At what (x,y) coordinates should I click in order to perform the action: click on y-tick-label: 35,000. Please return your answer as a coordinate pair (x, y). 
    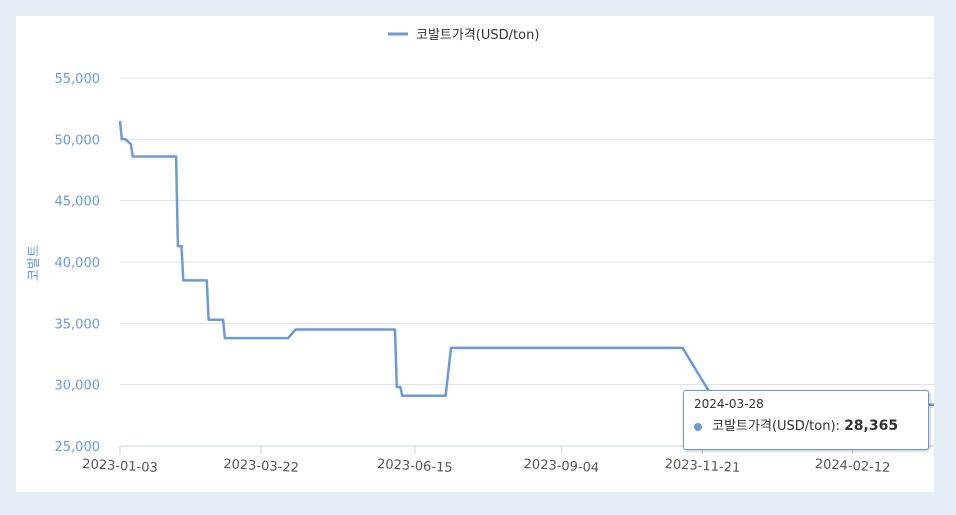
    Looking at the image, I should click on (78, 324).